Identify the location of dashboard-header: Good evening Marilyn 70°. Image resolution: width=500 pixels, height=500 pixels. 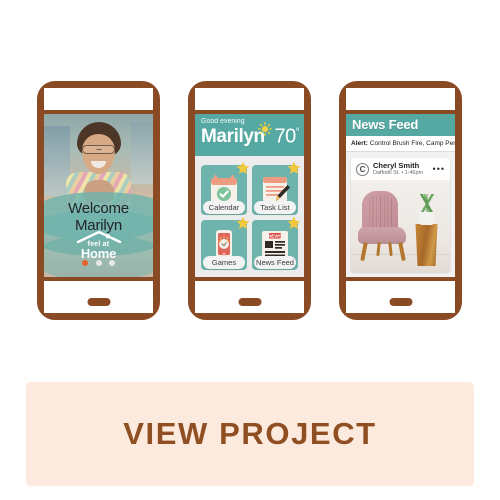
(249, 135).